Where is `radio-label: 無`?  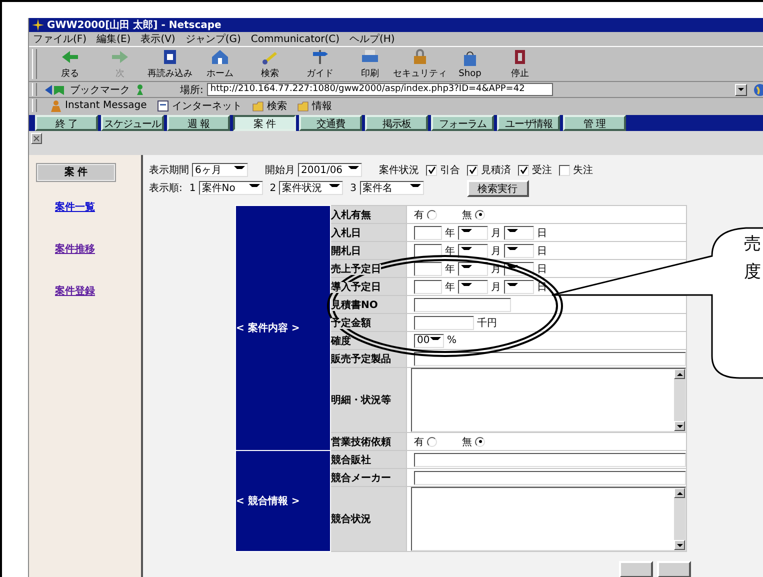 radio-label: 無 is located at coordinates (467, 442).